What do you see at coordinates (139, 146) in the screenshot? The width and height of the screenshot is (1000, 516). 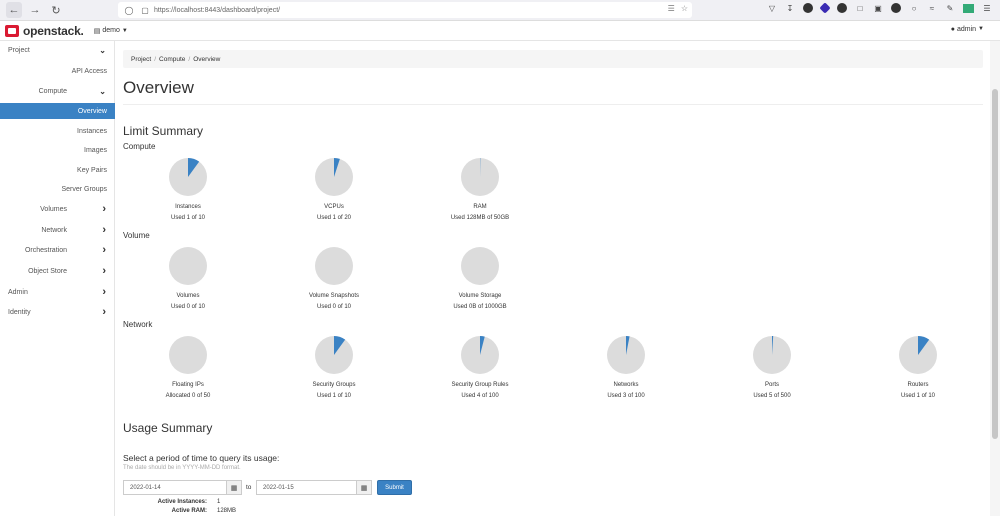 I see `section-heading-compute: Compute` at bounding box center [139, 146].